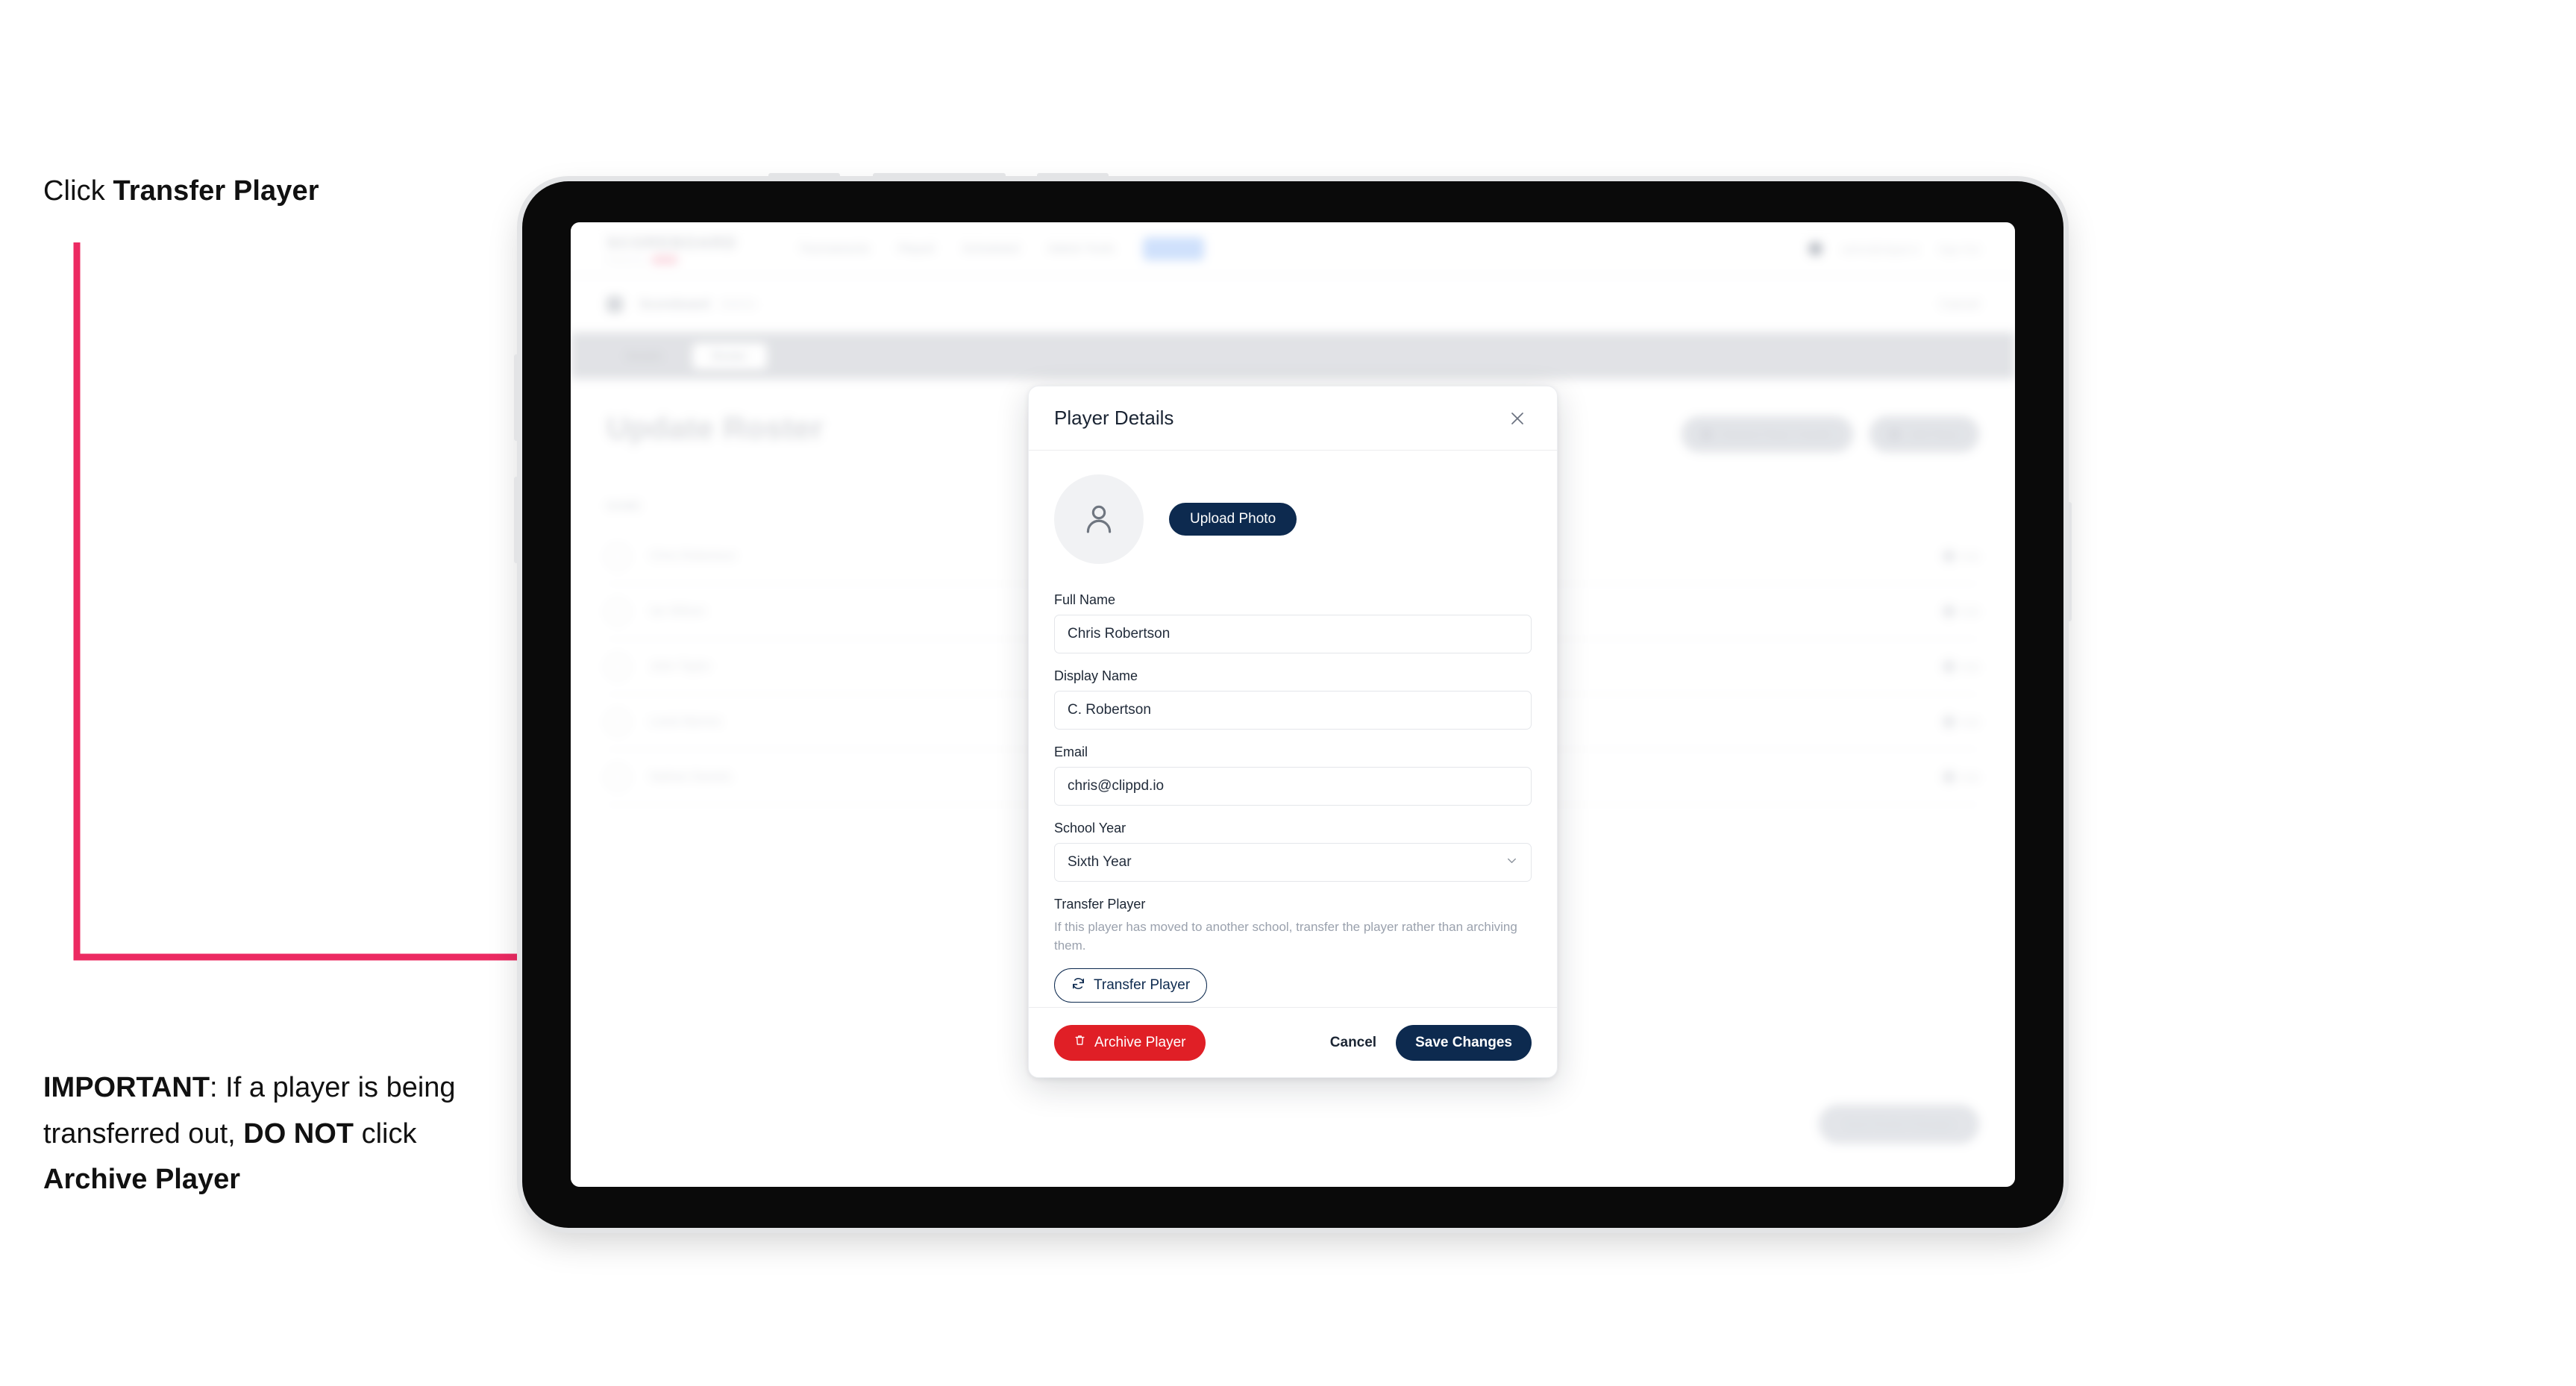 The image size is (2576, 1386). I want to click on school-year-label: School Year, so click(1090, 828).